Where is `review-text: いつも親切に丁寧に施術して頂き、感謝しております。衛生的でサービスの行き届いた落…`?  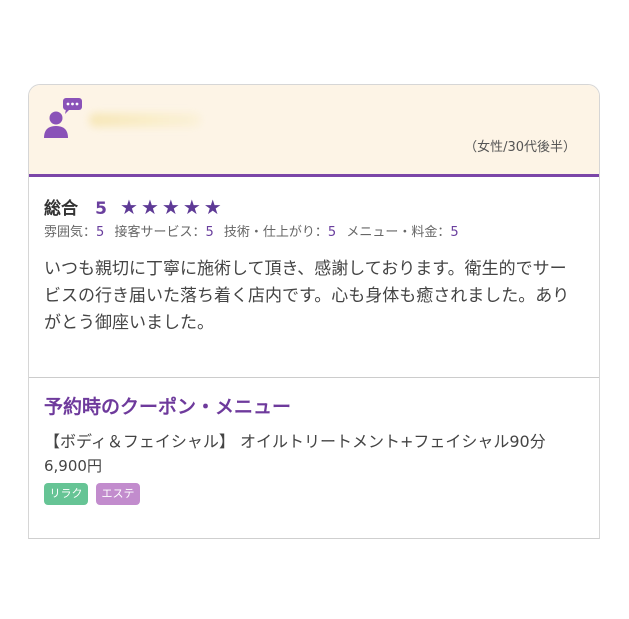
review-text: いつも親切に丁寧に施術して頂き、感謝しております。衛生的でサービスの行き届いた落… is located at coordinates (307, 296).